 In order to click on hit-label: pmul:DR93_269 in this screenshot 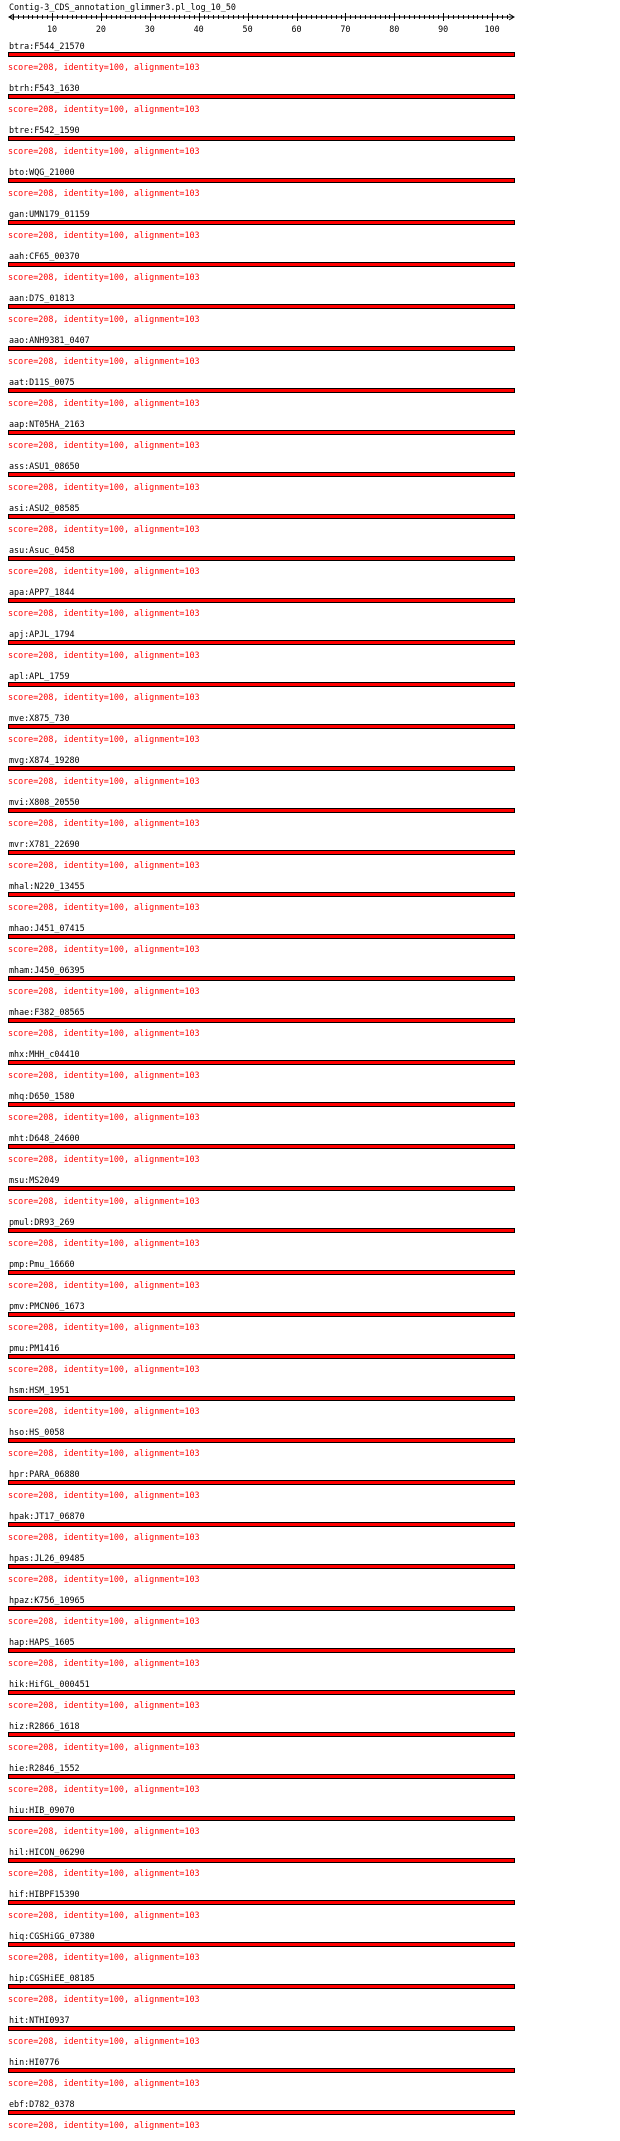, I will do `click(42, 1222)`.